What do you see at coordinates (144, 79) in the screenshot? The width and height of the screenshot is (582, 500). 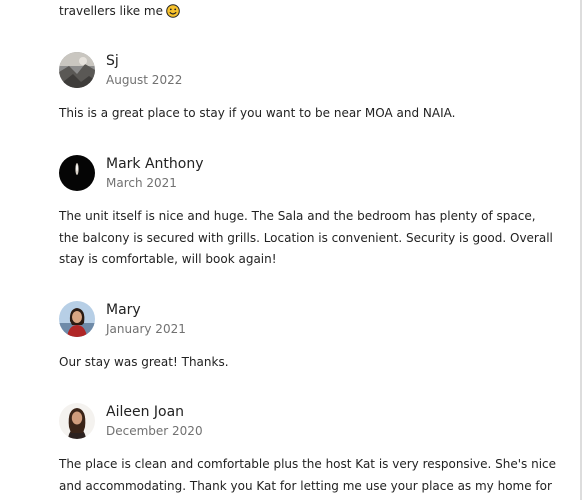 I see `review-date: August 2022` at bounding box center [144, 79].